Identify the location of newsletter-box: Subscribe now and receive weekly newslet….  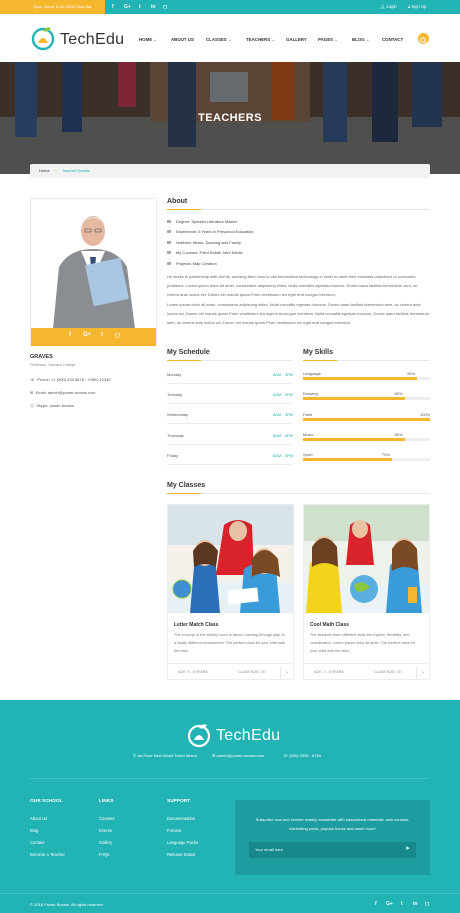
(332, 837).